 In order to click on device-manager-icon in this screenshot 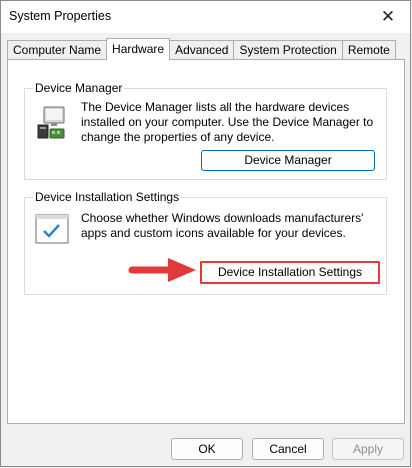, I will do `click(51, 122)`.